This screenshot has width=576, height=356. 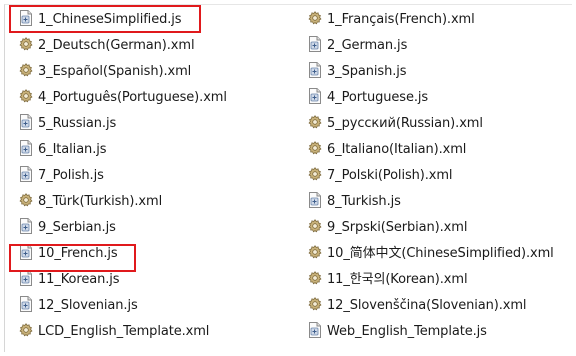 I want to click on file-item: 8_Türk(Turkish).xml, so click(x=123, y=202).